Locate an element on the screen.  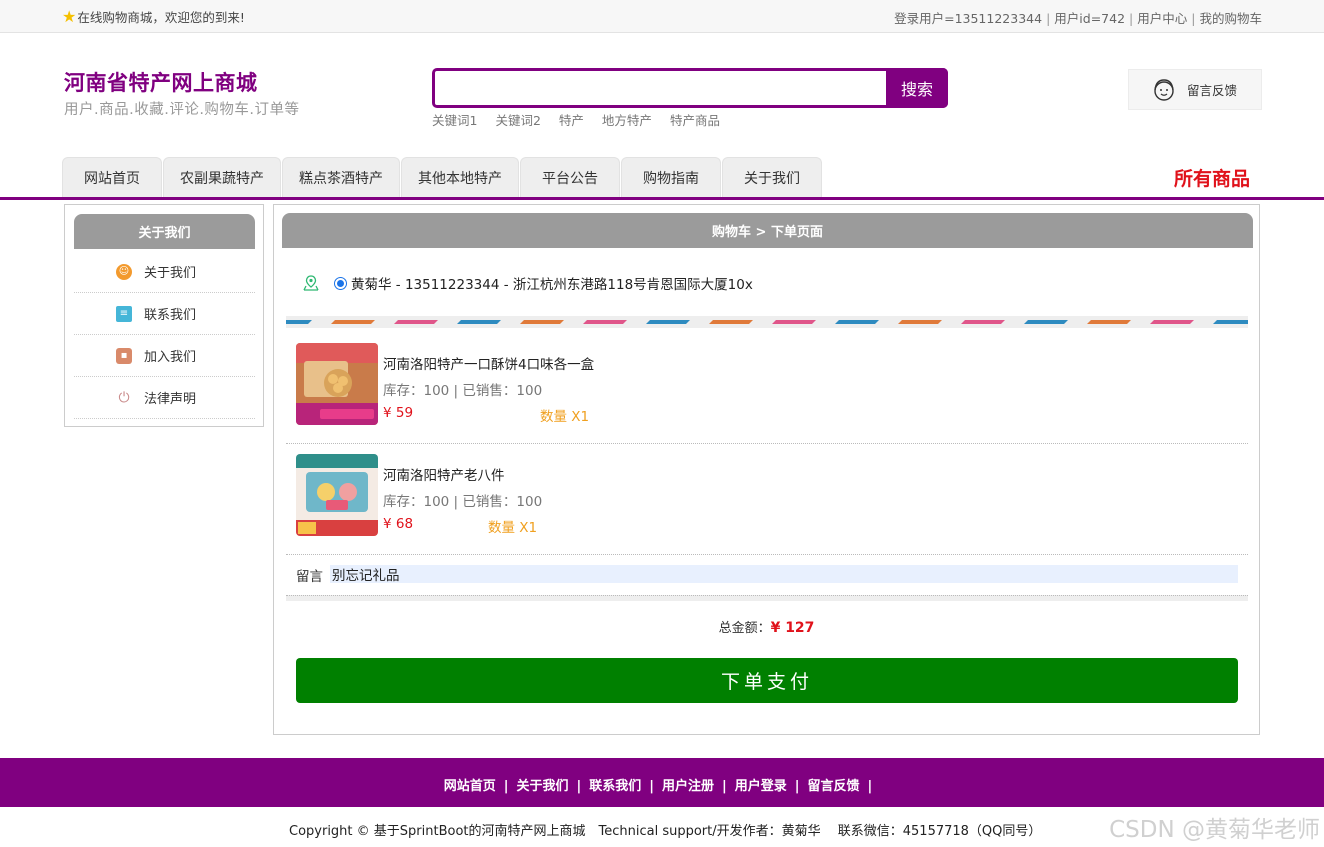
address-row: 黄菊华 - 13511223344 - 浙江杭州东港路118号肯恩国际大厦10x is located at coordinates (527, 283).